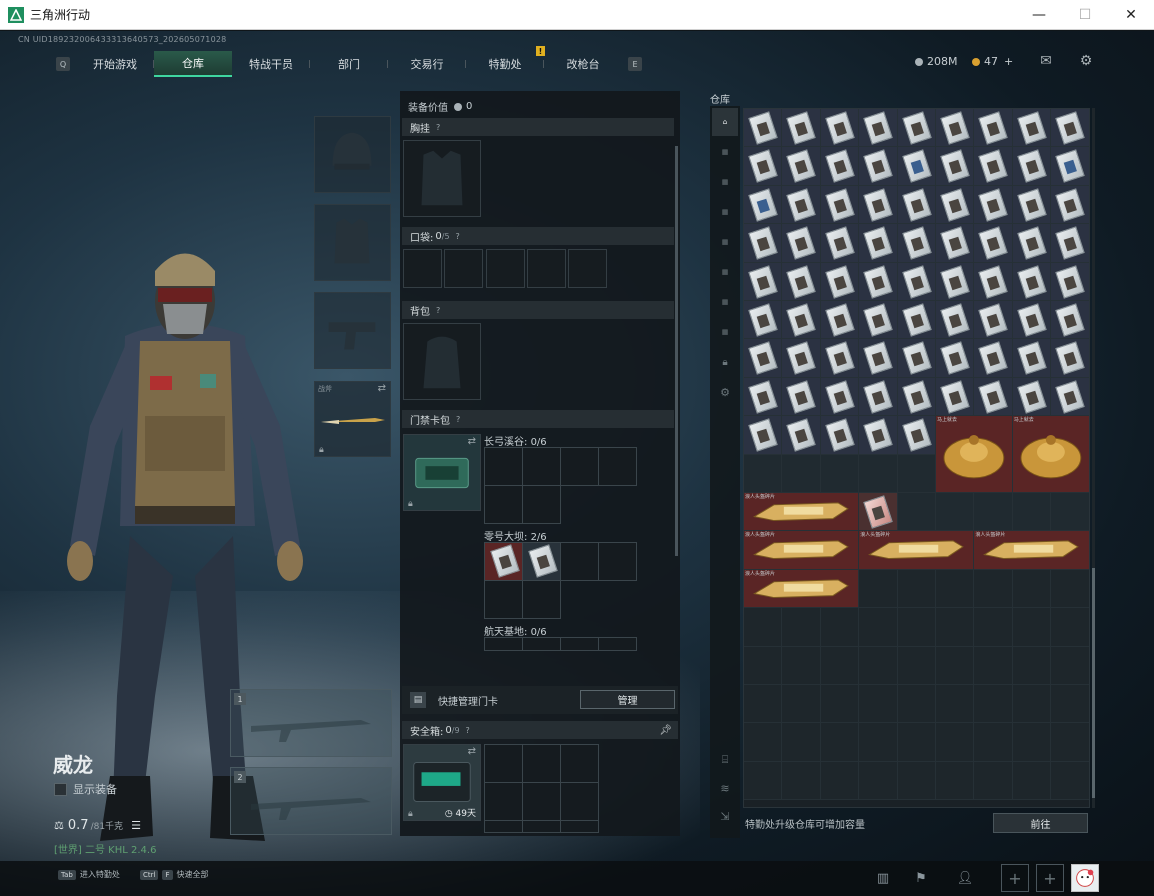  Describe the element at coordinates (352, 419) in the screenshot. I see `melee-slot: 战斧 ⇄ 🔒︎` at that location.